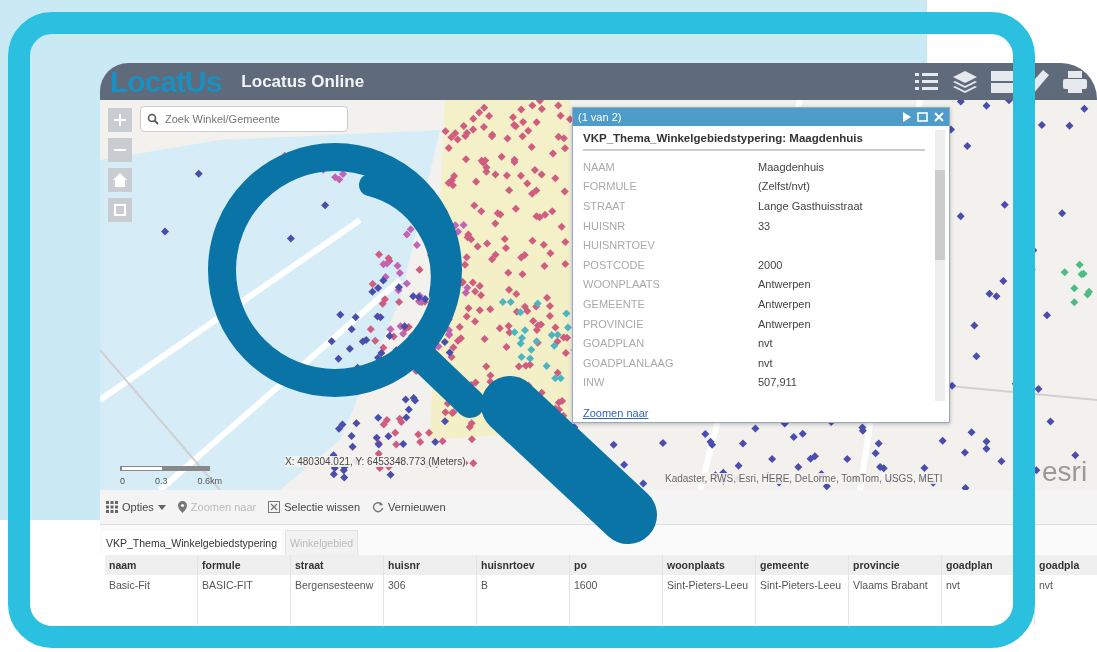 The width and height of the screenshot is (1097, 652). Describe the element at coordinates (523, 565) in the screenshot. I see `column-header: huisnrtoev` at that location.